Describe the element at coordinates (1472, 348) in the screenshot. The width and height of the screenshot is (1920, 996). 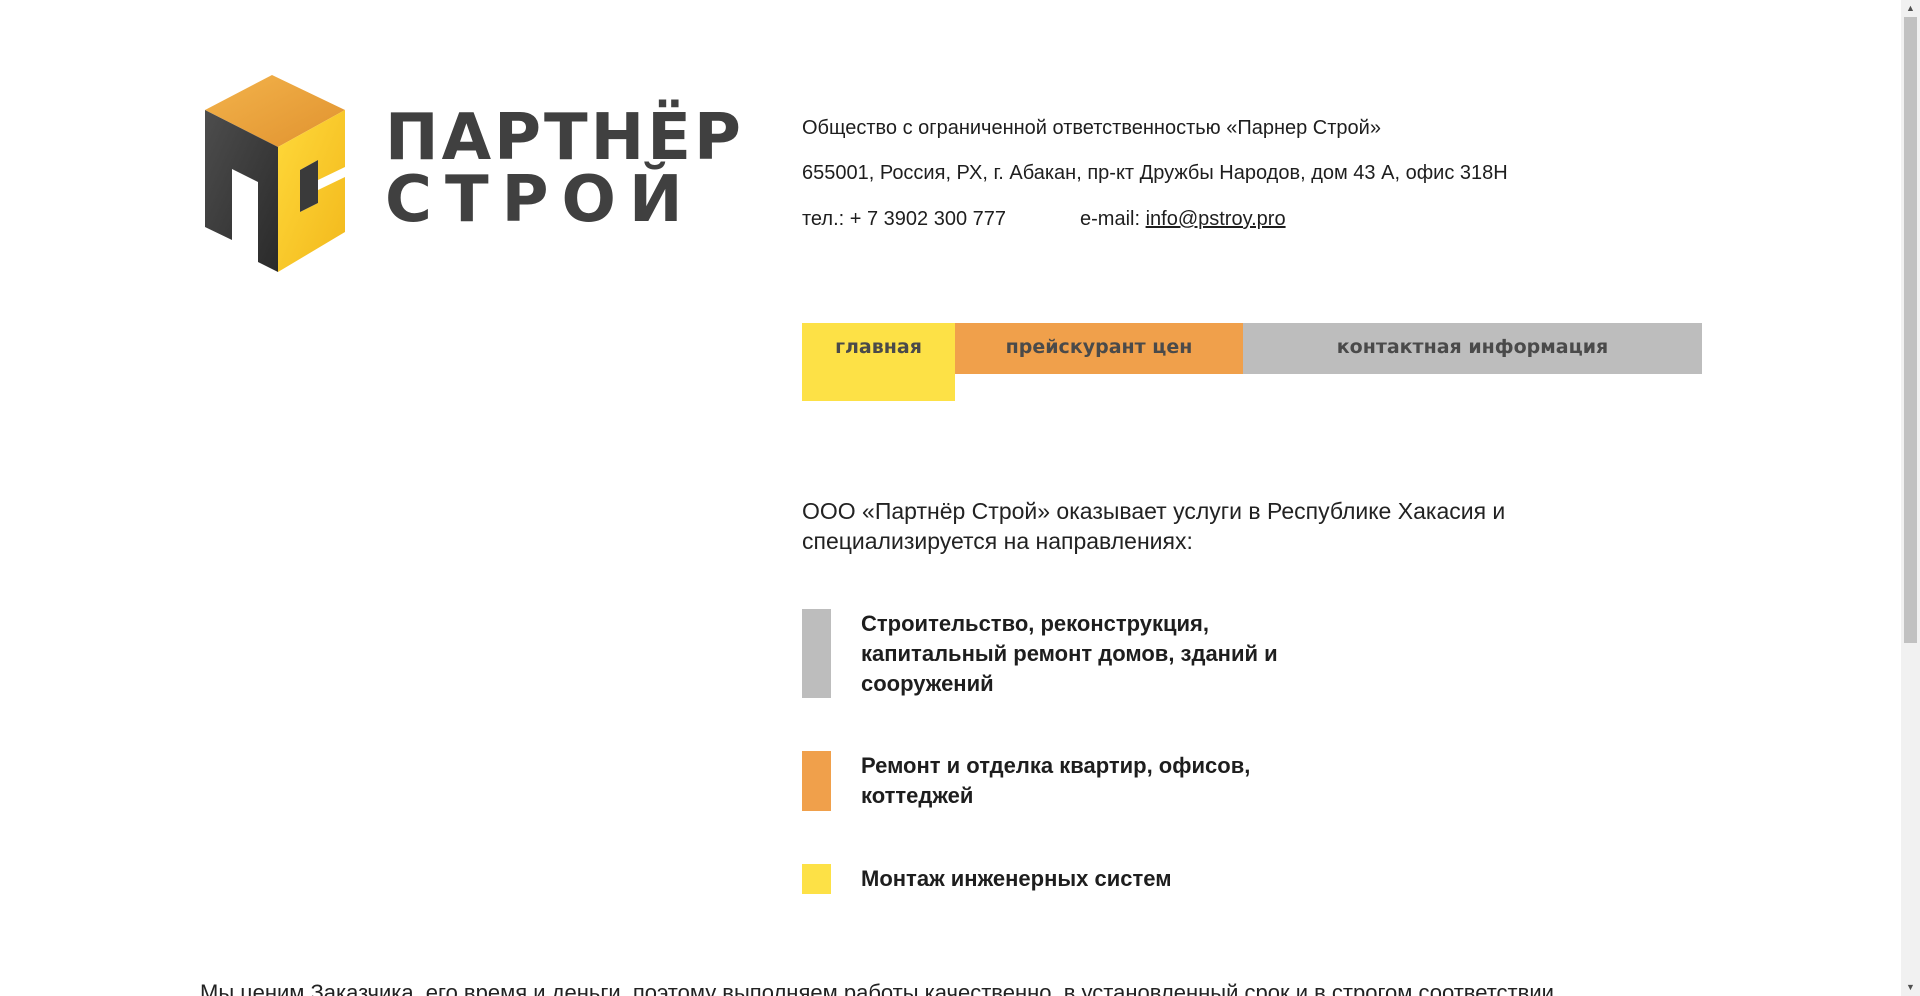
I see `tab-contacts: контактная информация` at that location.